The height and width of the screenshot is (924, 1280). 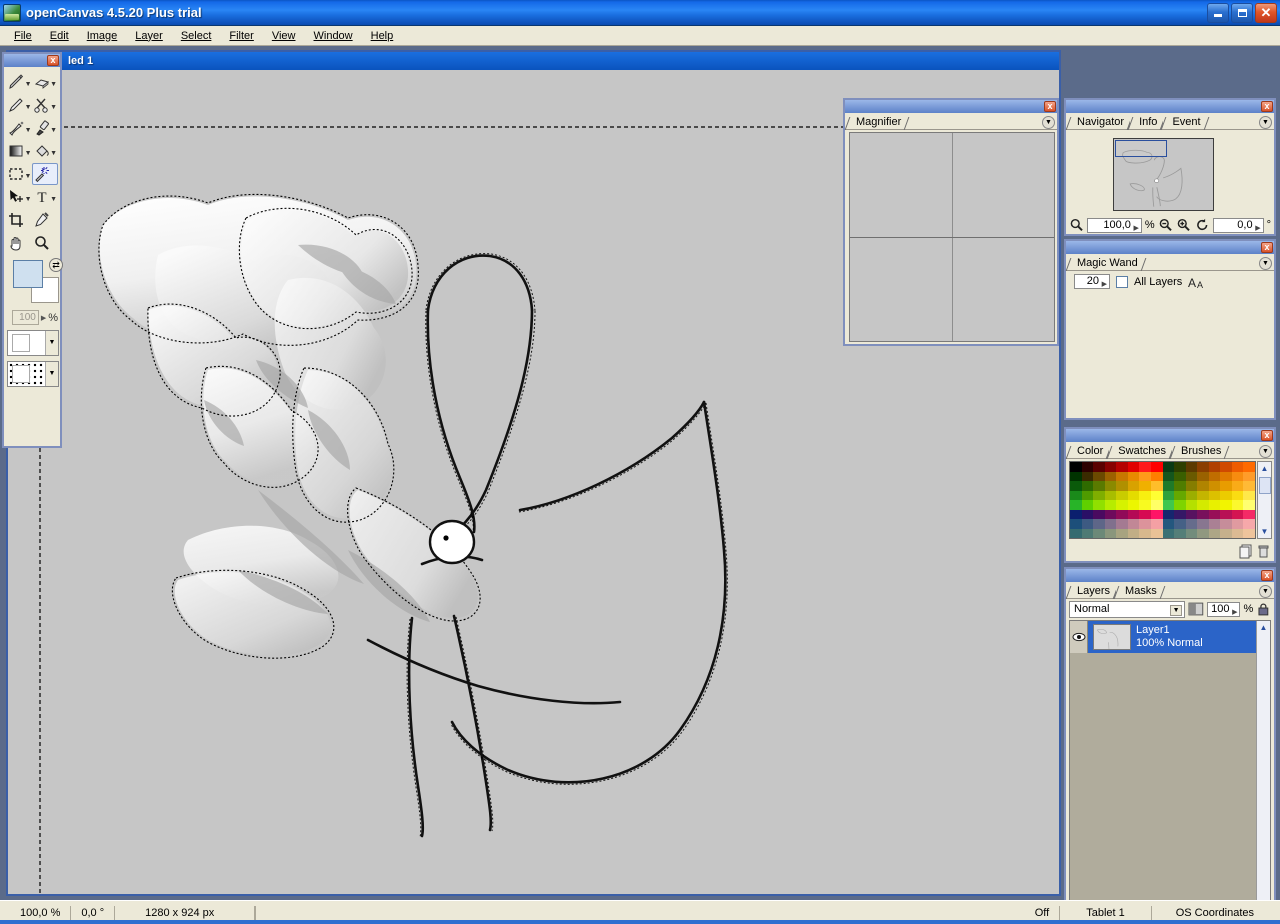 What do you see at coordinates (149, 36) in the screenshot?
I see `menu-layer: Layer` at bounding box center [149, 36].